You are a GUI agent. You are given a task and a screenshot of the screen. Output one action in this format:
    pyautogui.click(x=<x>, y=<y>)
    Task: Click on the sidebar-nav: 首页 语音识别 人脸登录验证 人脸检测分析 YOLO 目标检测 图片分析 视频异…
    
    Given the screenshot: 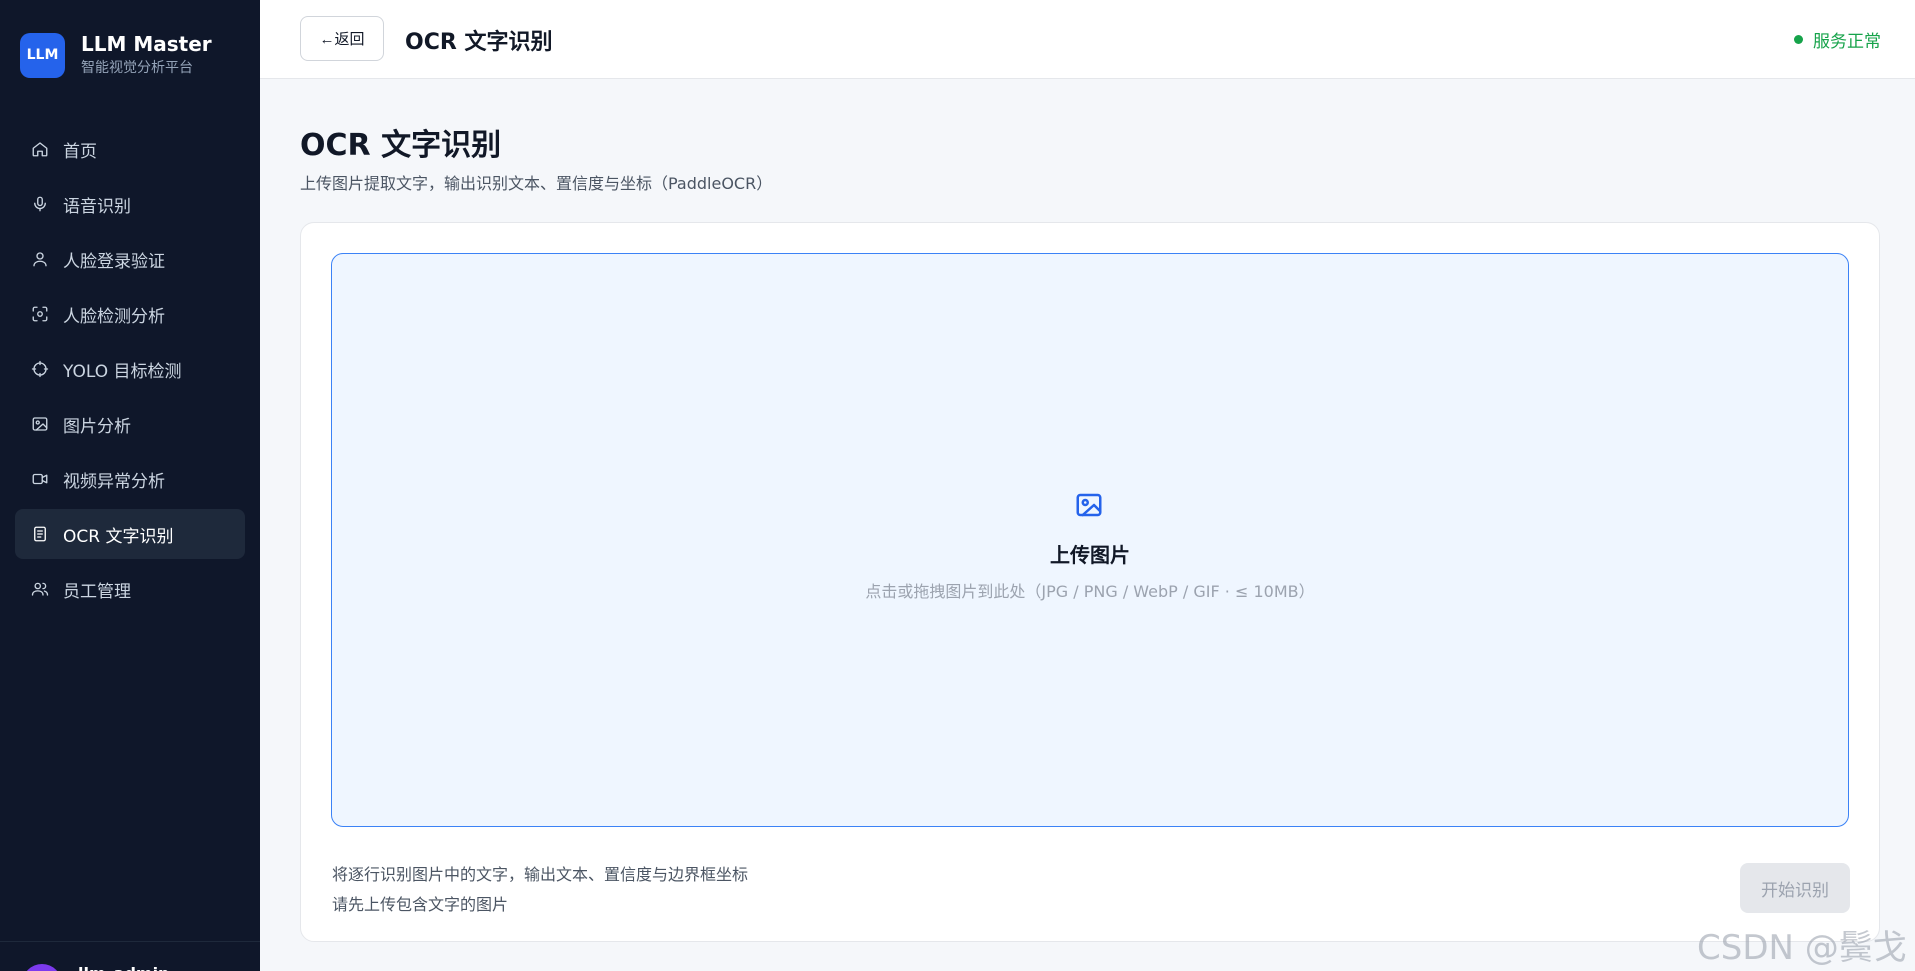 What is the action you would take?
    pyautogui.click(x=130, y=371)
    